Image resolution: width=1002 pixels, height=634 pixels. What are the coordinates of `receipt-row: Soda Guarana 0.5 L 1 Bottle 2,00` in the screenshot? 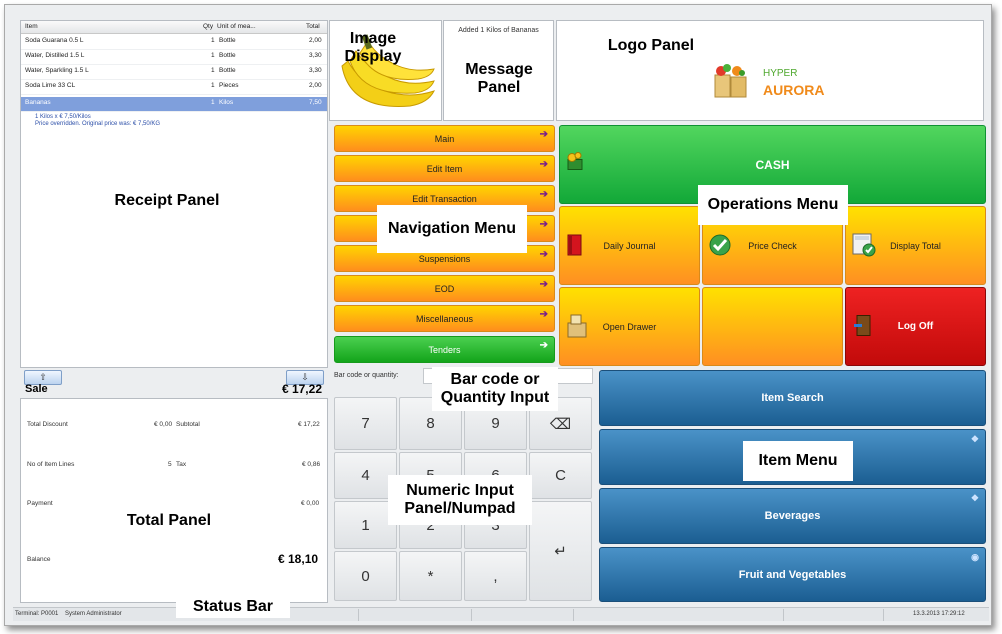 It's located at (174, 42).